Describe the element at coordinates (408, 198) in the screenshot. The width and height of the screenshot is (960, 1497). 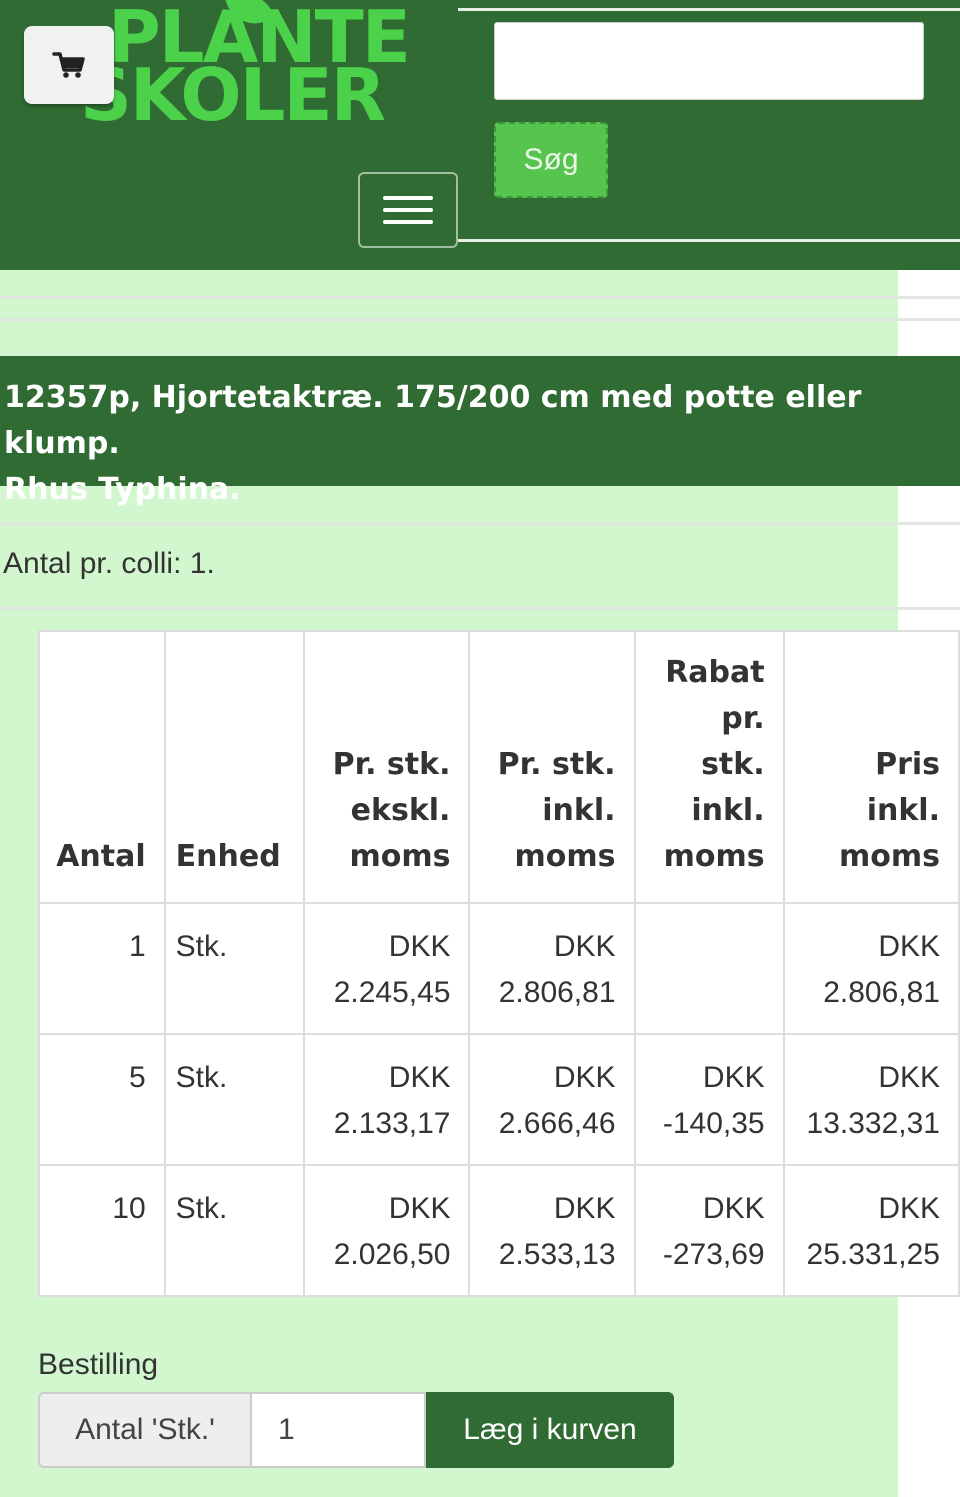
I see `hamburger-menu-icon` at that location.